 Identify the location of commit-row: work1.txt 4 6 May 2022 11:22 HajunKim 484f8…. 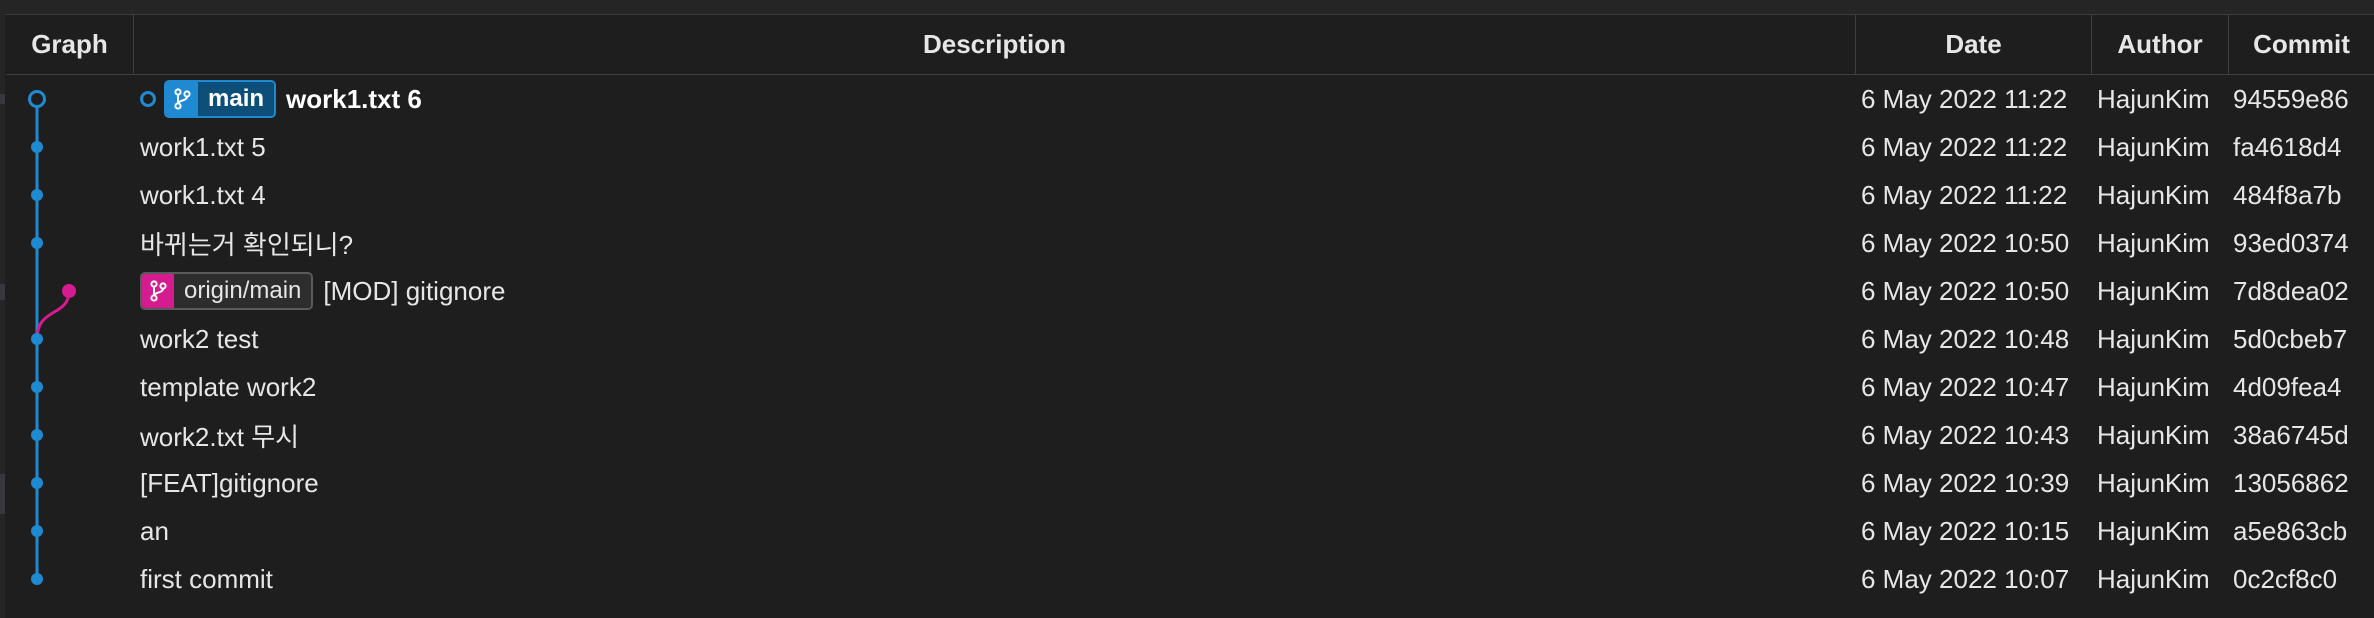
(1190, 195).